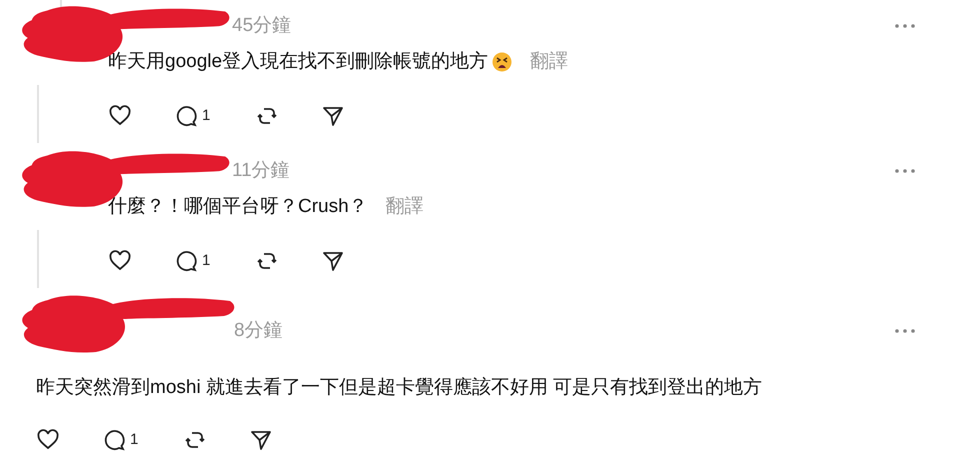  I want to click on timestamp: 11分鐘, so click(261, 170).